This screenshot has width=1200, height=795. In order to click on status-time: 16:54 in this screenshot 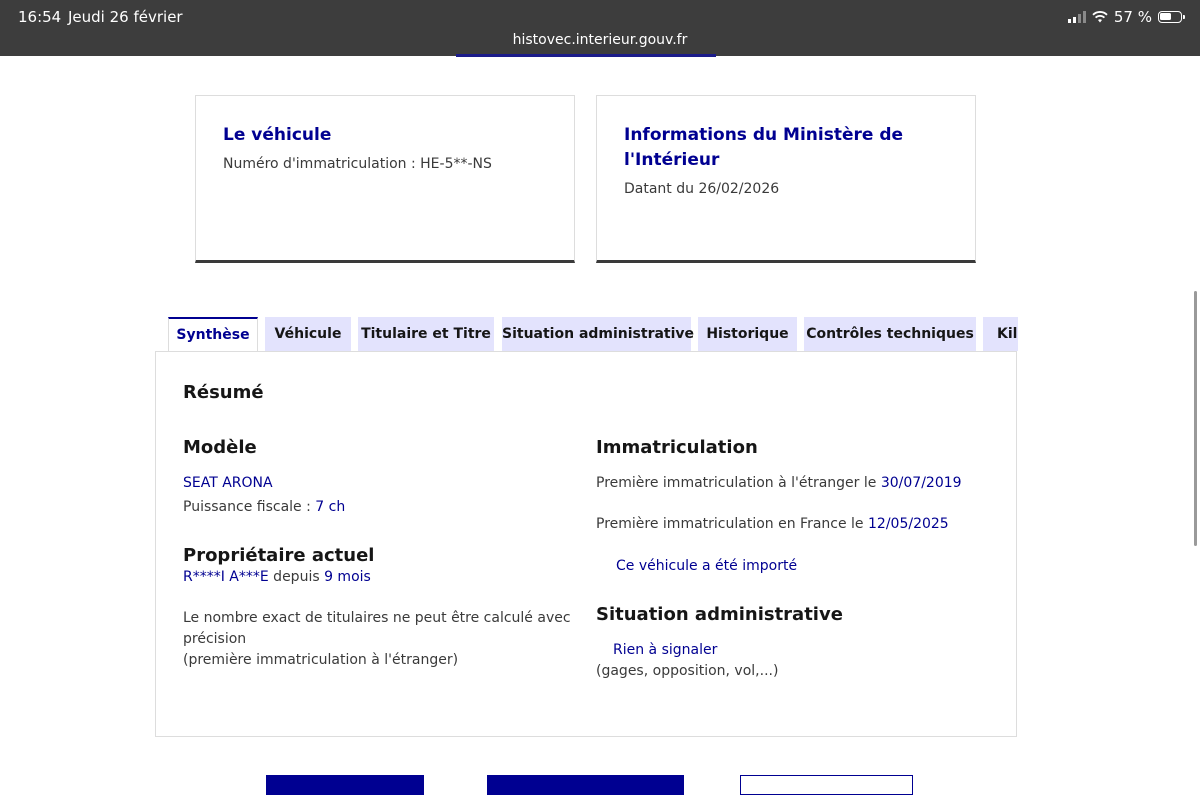, I will do `click(40, 17)`.